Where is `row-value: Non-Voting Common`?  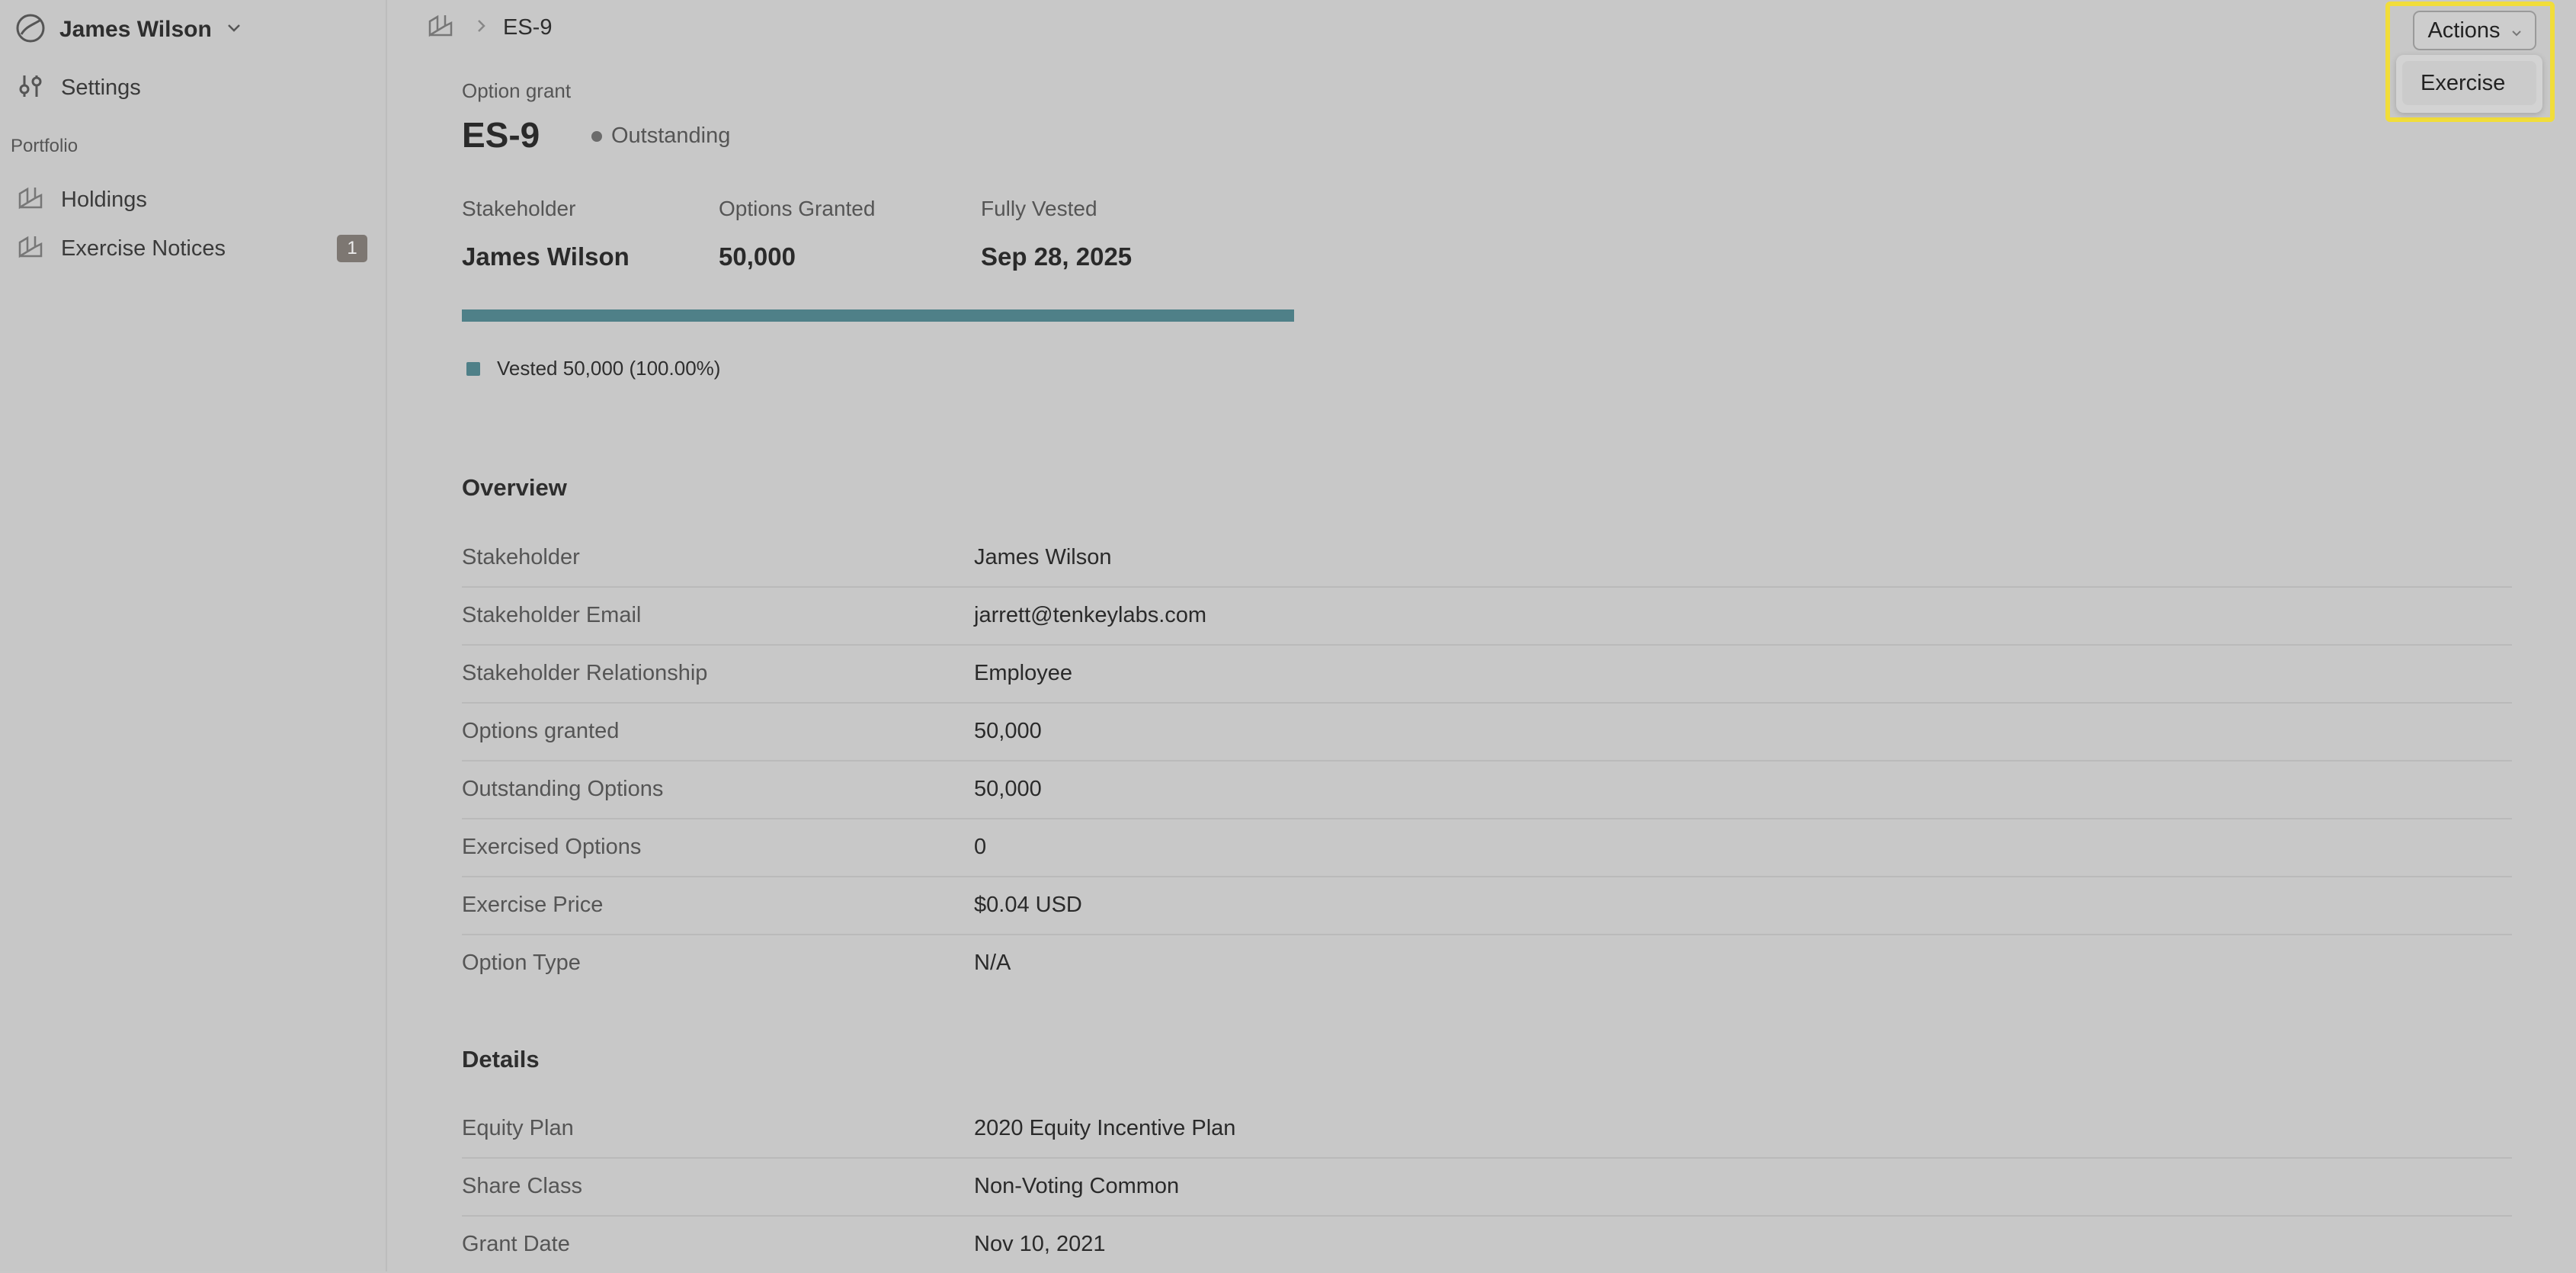 row-value: Non-Voting Common is located at coordinates (1077, 1186).